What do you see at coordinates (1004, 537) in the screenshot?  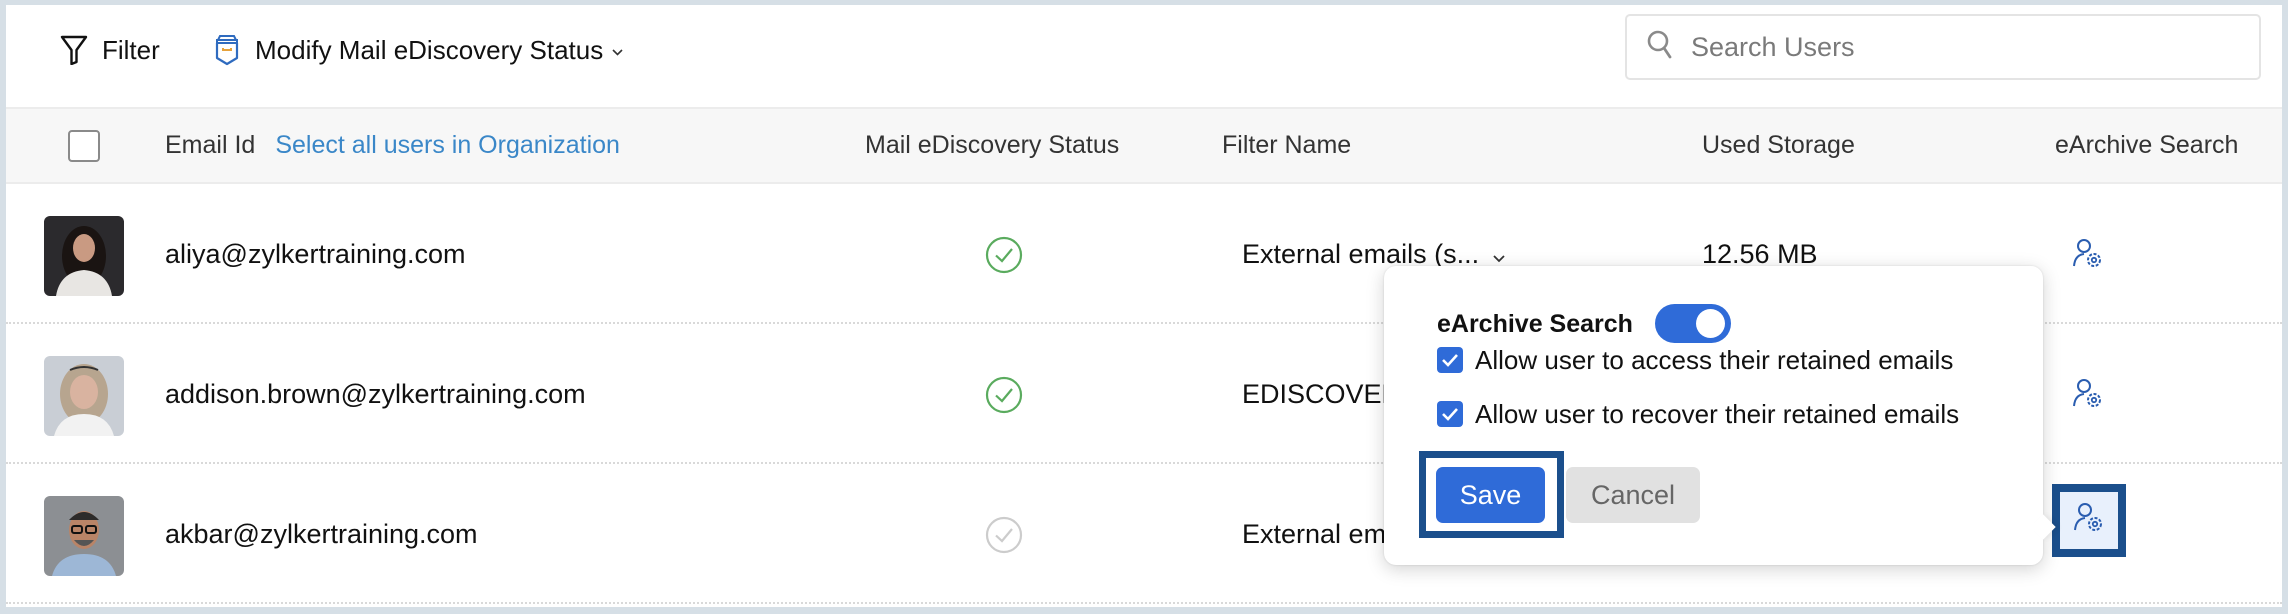 I see `ediscovery-disabled-check-icon` at bounding box center [1004, 537].